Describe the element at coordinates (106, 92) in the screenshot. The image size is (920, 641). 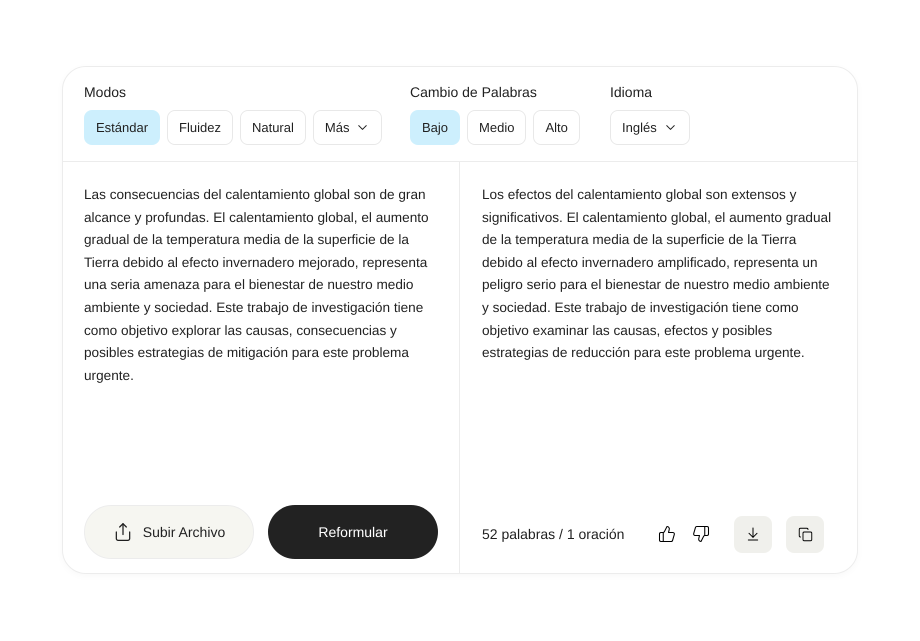
I see `group-label: Modos` at that location.